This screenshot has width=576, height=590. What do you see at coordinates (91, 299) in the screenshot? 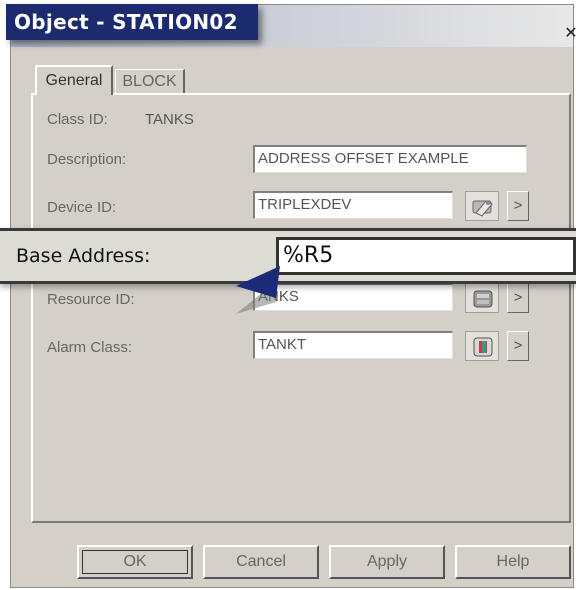
I see `resource-id-label: Resource ID:` at bounding box center [91, 299].